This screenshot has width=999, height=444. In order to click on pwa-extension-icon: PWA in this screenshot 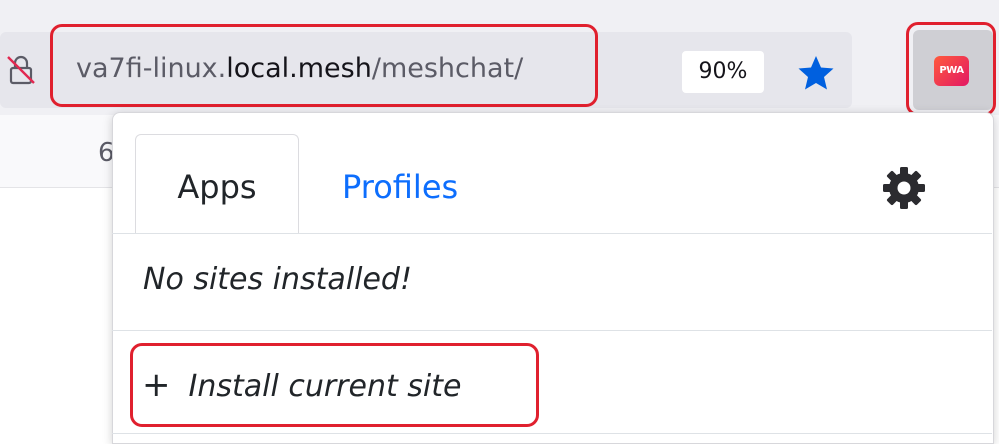, I will do `click(951, 71)`.